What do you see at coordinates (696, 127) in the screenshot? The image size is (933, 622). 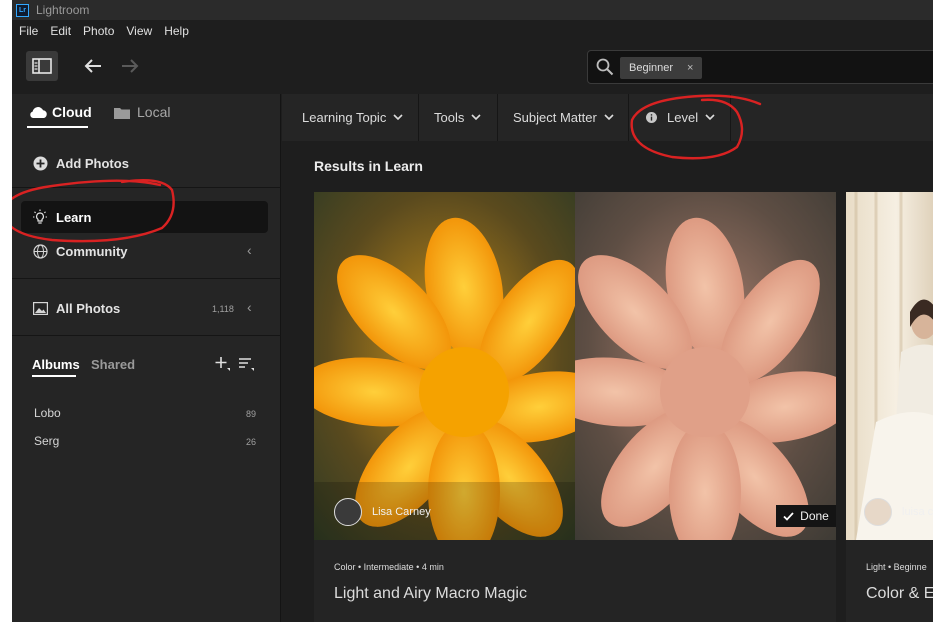 I see `annotation-circle-level` at bounding box center [696, 127].